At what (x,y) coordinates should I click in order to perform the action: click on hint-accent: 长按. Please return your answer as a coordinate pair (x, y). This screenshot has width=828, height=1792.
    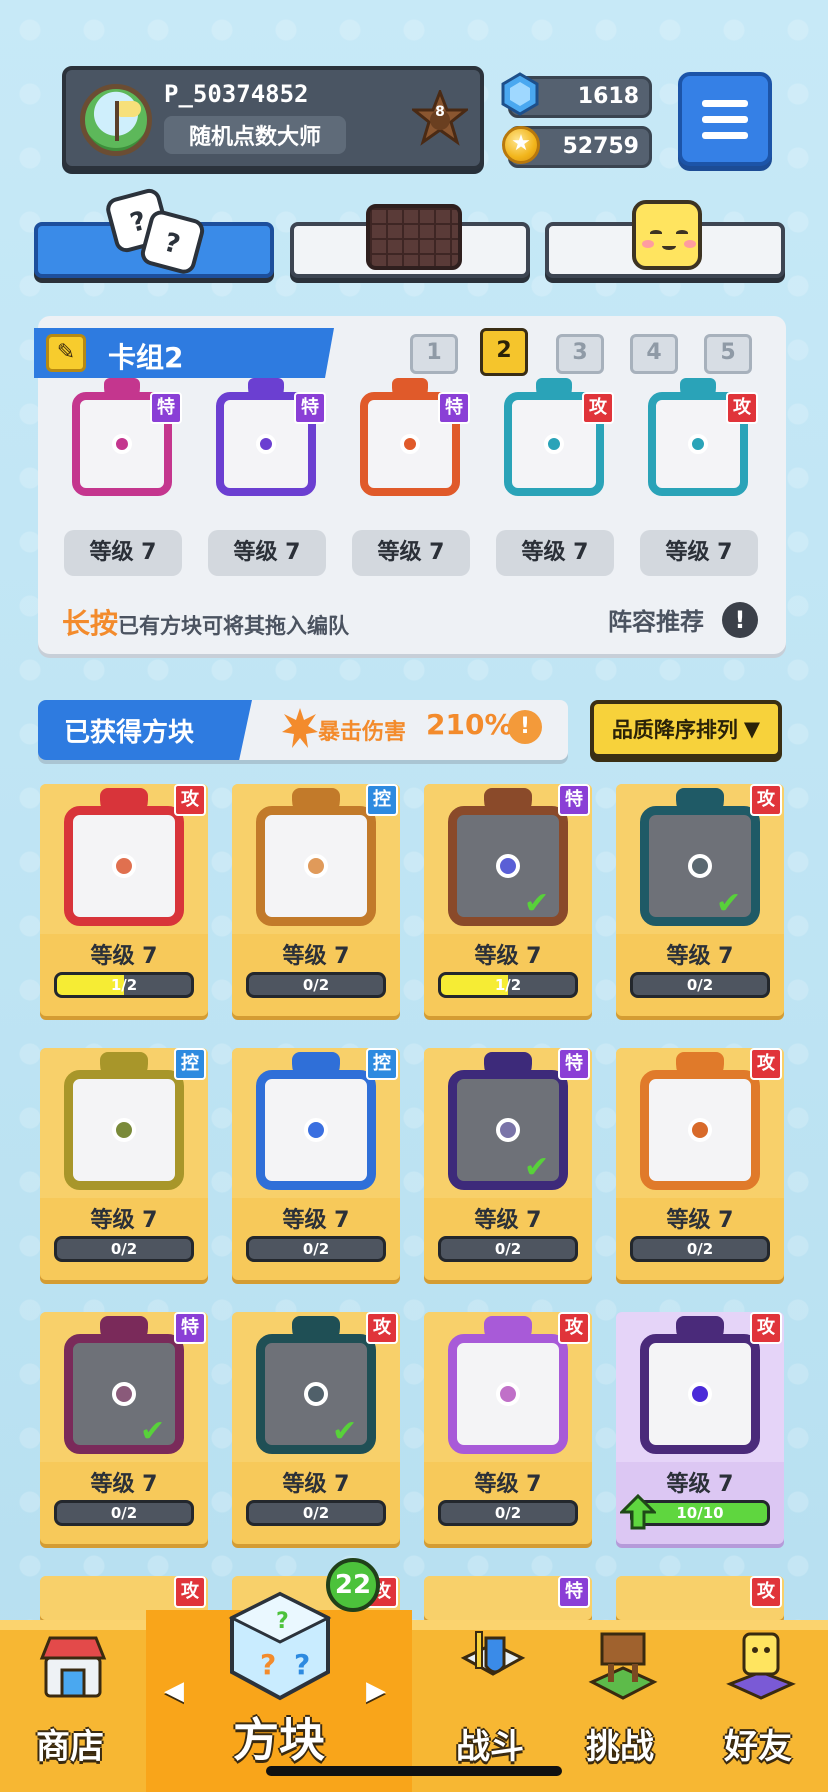
    Looking at the image, I should click on (90, 623).